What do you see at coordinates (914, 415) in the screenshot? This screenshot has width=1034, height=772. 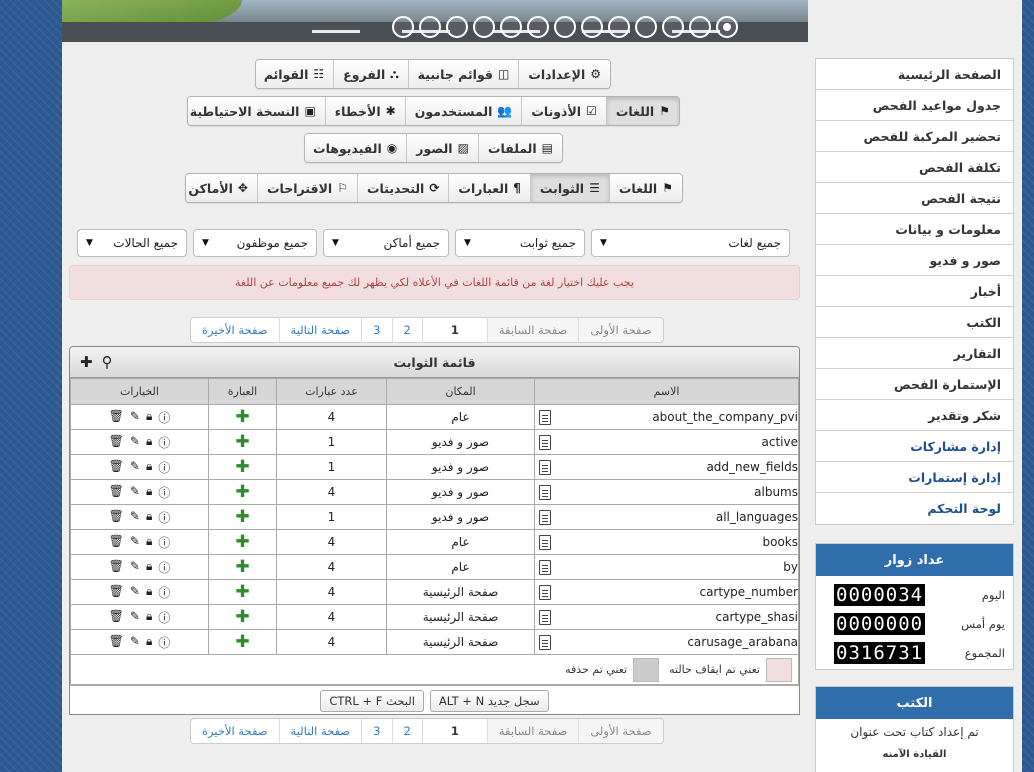 I see `sidebar-item: شكر وتقدير` at bounding box center [914, 415].